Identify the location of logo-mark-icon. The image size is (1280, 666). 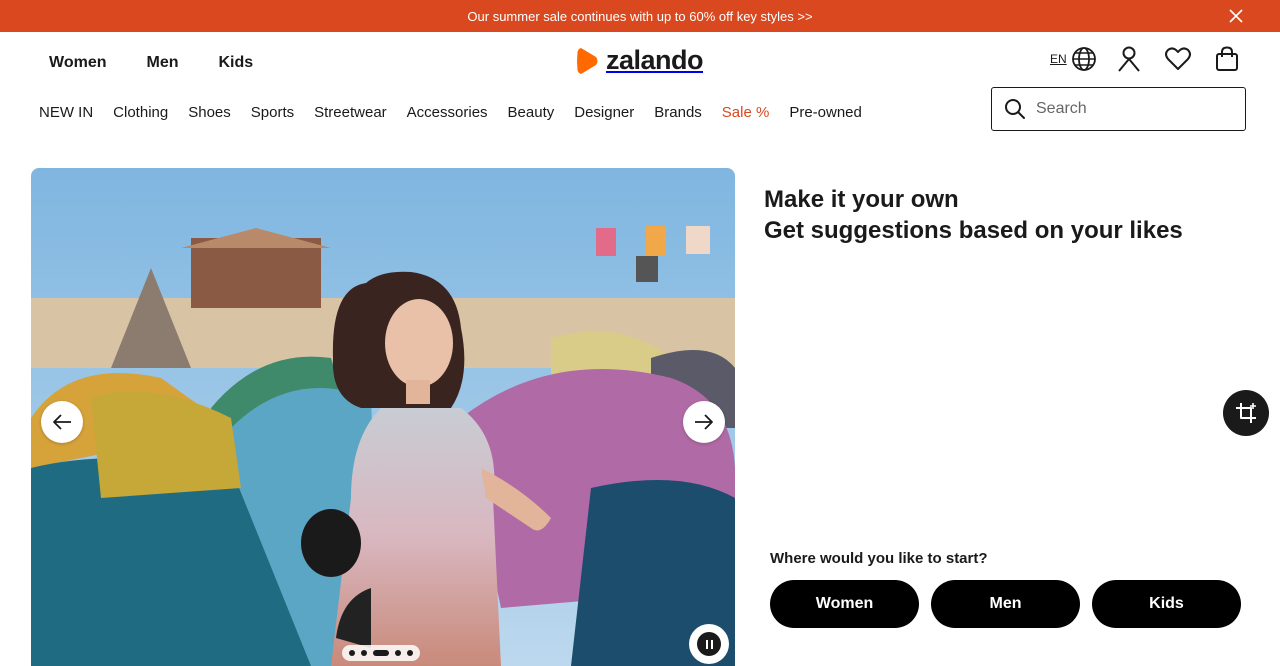
(587, 60).